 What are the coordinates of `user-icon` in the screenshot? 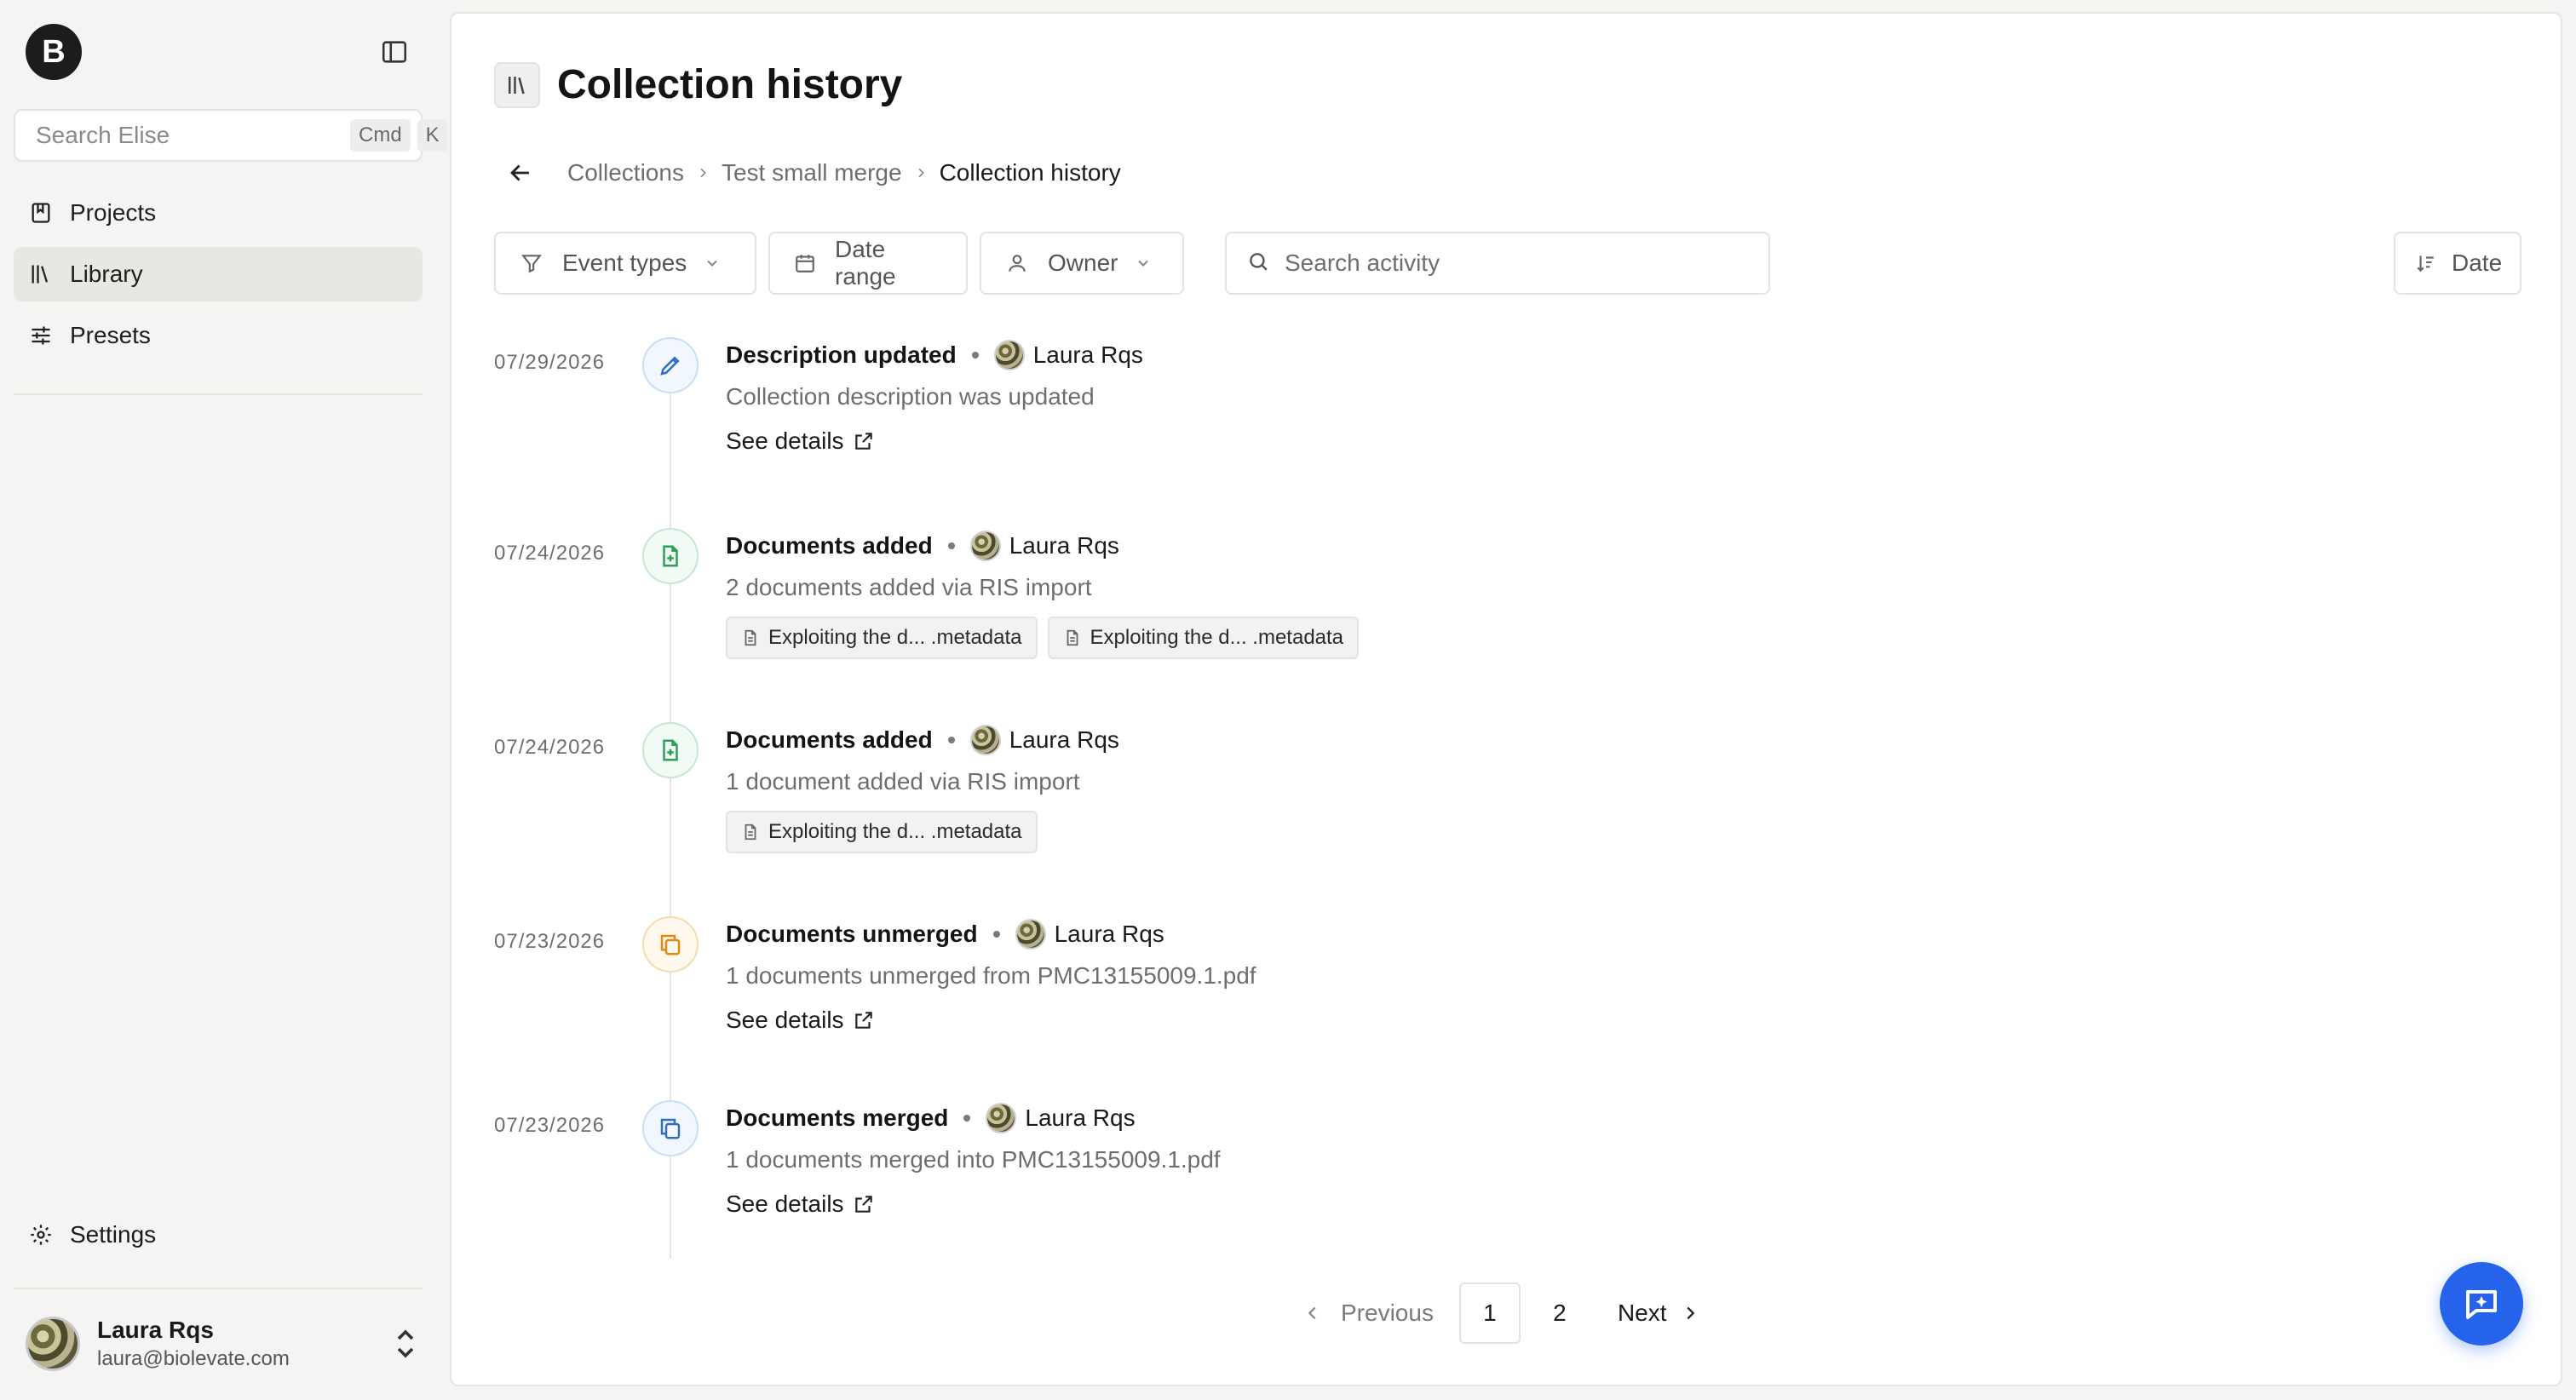 It's located at (1017, 263).